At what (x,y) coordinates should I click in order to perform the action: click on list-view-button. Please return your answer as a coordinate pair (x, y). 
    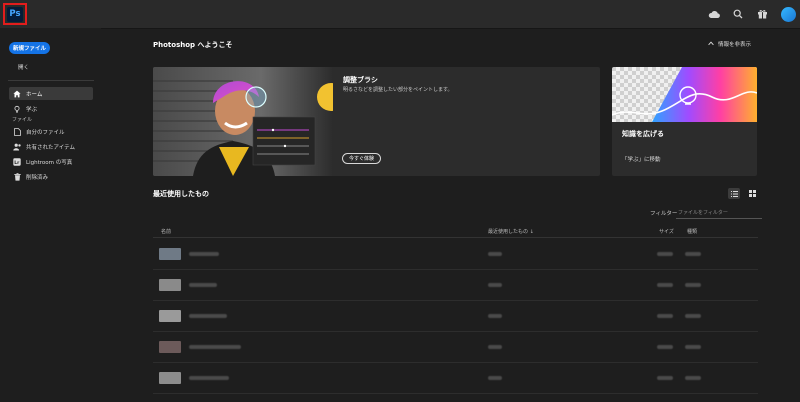
    Looking at the image, I should click on (734, 193).